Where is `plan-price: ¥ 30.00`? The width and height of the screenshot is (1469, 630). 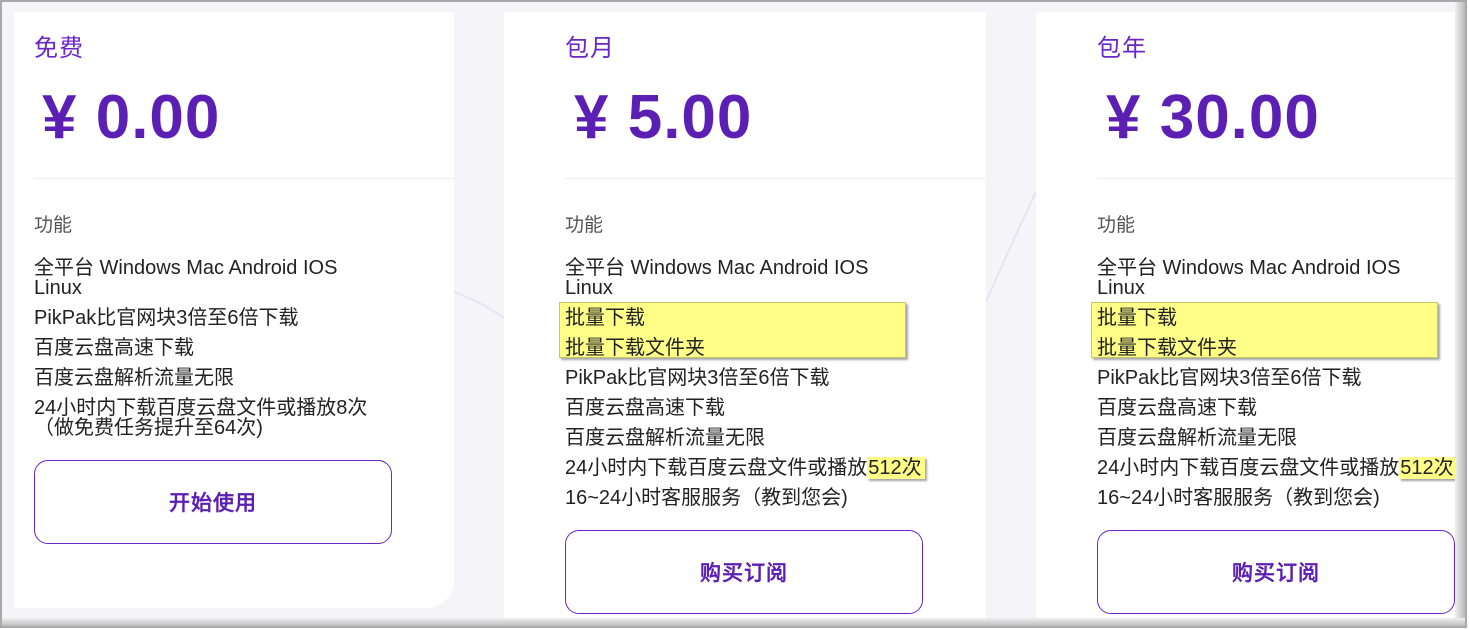
plan-price: ¥ 30.00 is located at coordinates (1213, 117).